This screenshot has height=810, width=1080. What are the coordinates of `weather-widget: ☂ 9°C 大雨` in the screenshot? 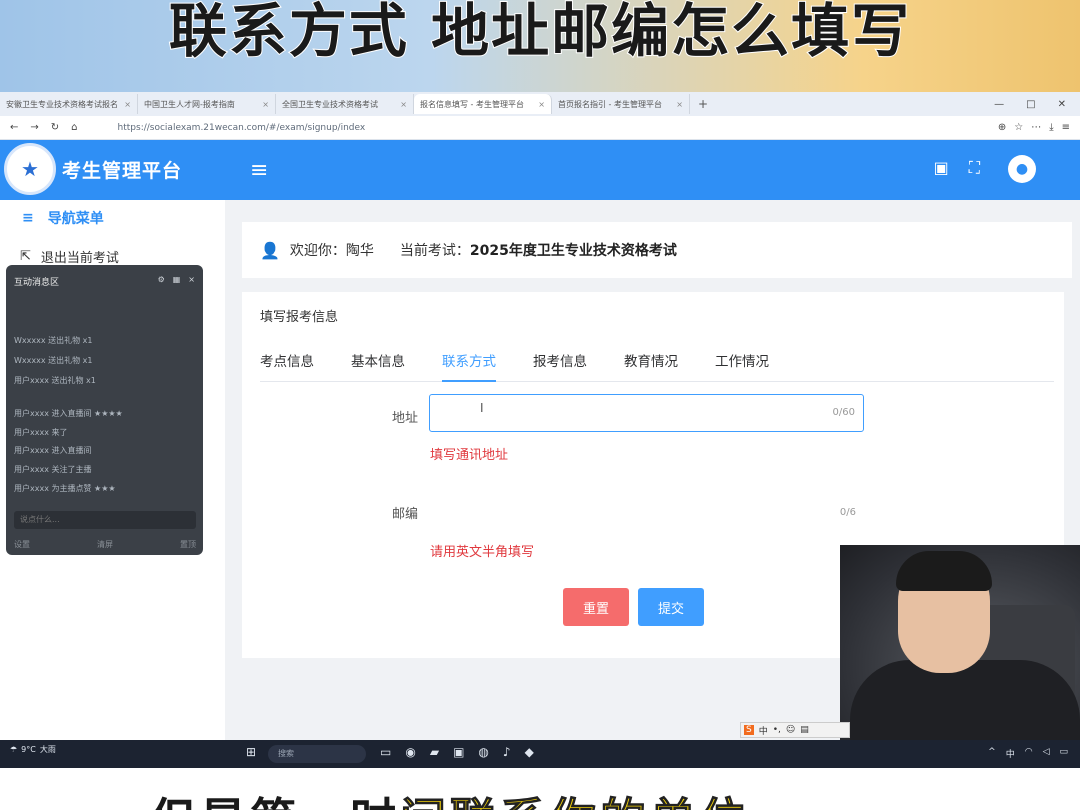 It's located at (33, 749).